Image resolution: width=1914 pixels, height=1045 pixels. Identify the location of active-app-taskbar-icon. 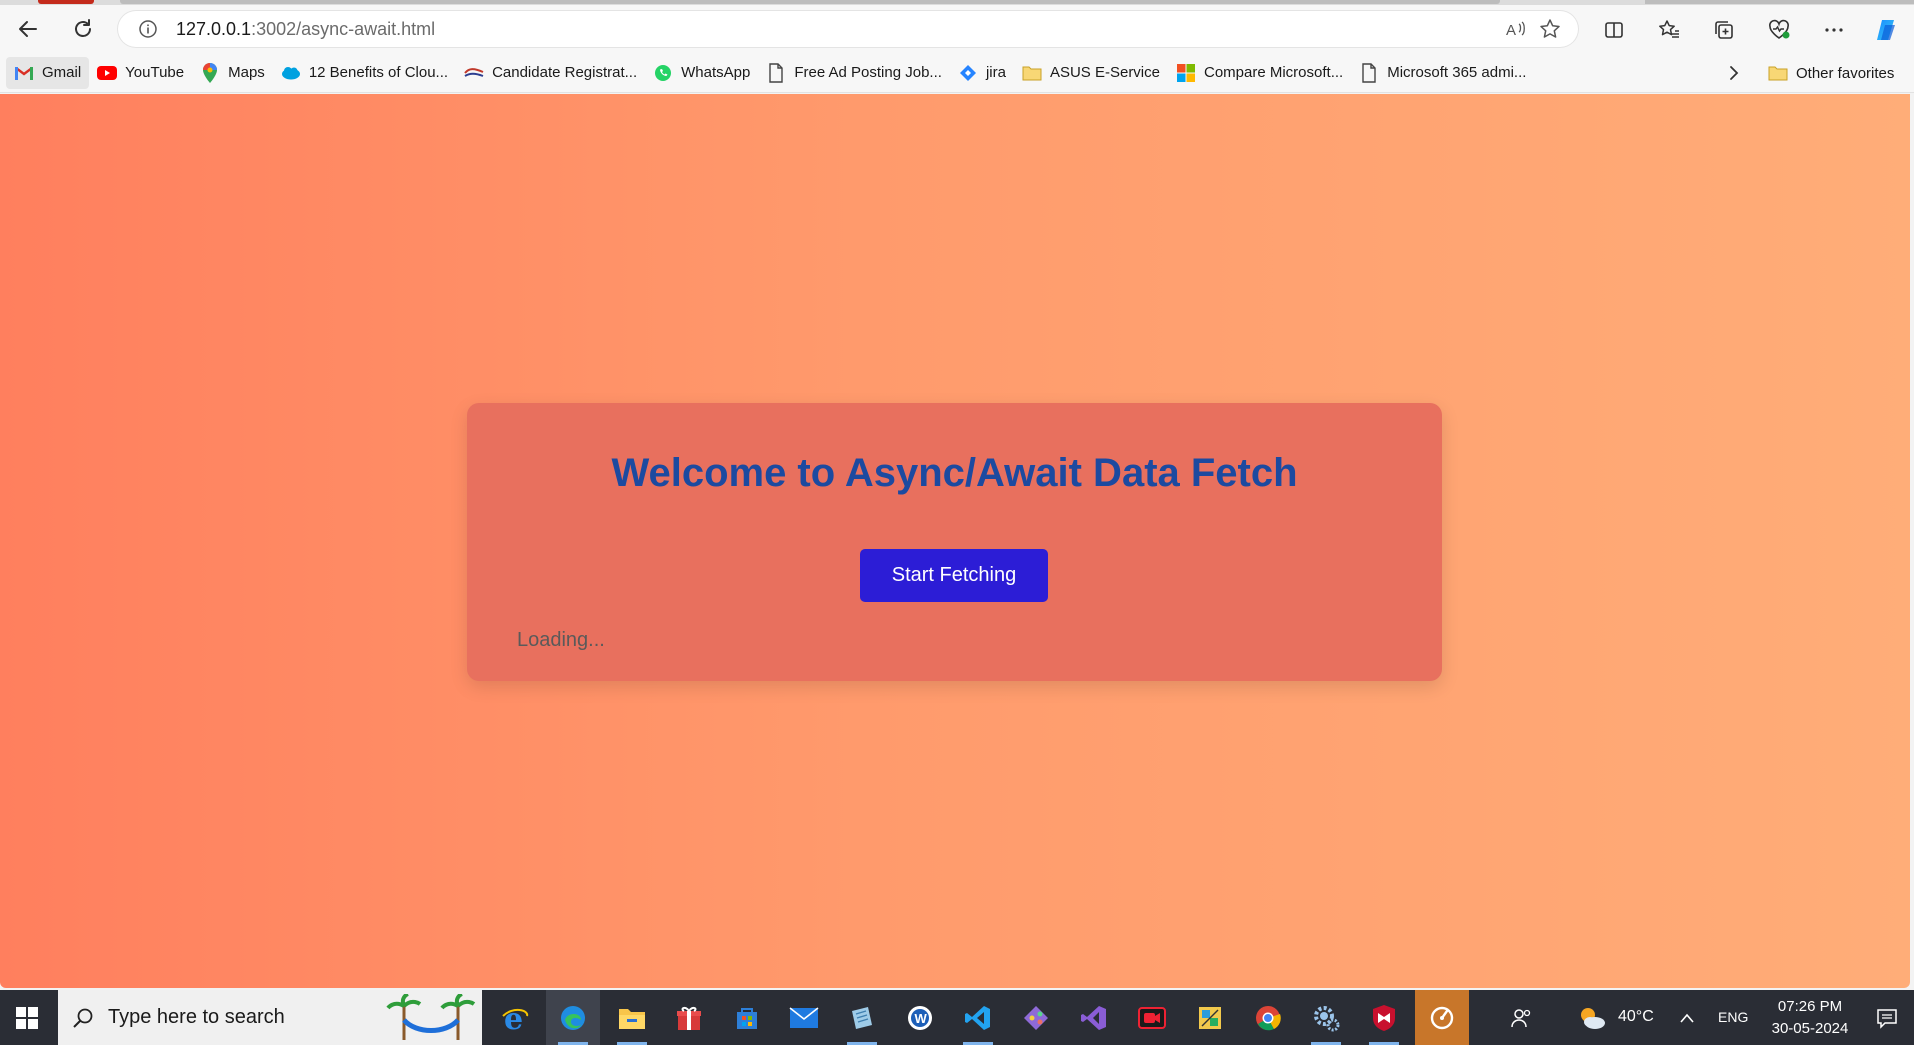
(1442, 1017).